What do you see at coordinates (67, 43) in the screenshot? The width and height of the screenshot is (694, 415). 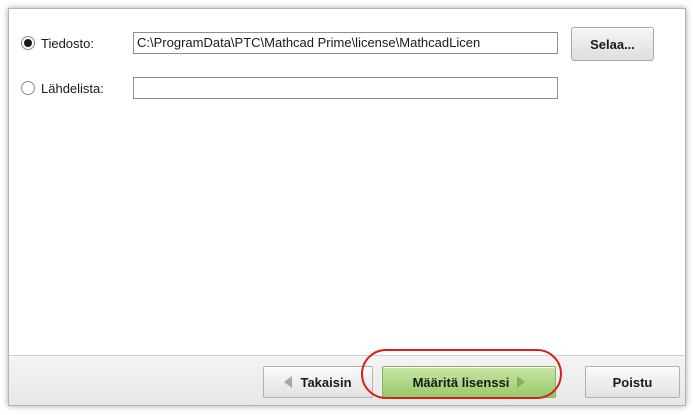 I see `file-option-label: Tiedosto:` at bounding box center [67, 43].